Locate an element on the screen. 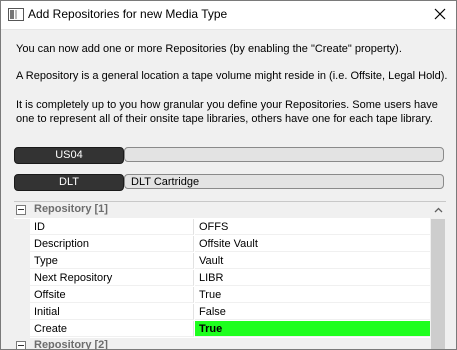 This screenshot has height=350, width=457. library-row: US04 is located at coordinates (230, 155).